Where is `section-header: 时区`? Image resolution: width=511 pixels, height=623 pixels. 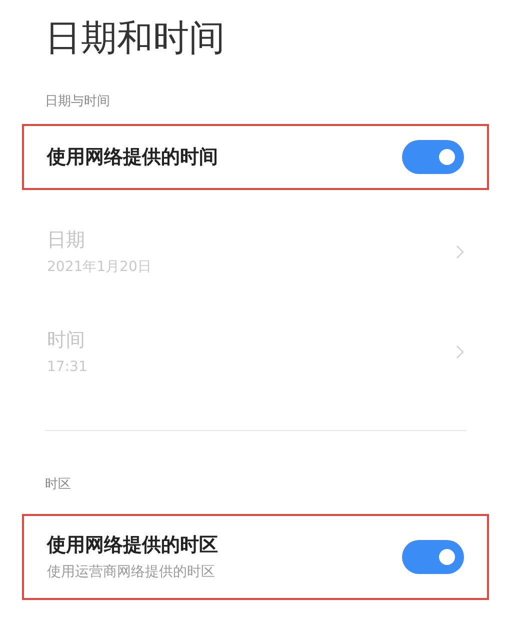 section-header: 时区 is located at coordinates (58, 485).